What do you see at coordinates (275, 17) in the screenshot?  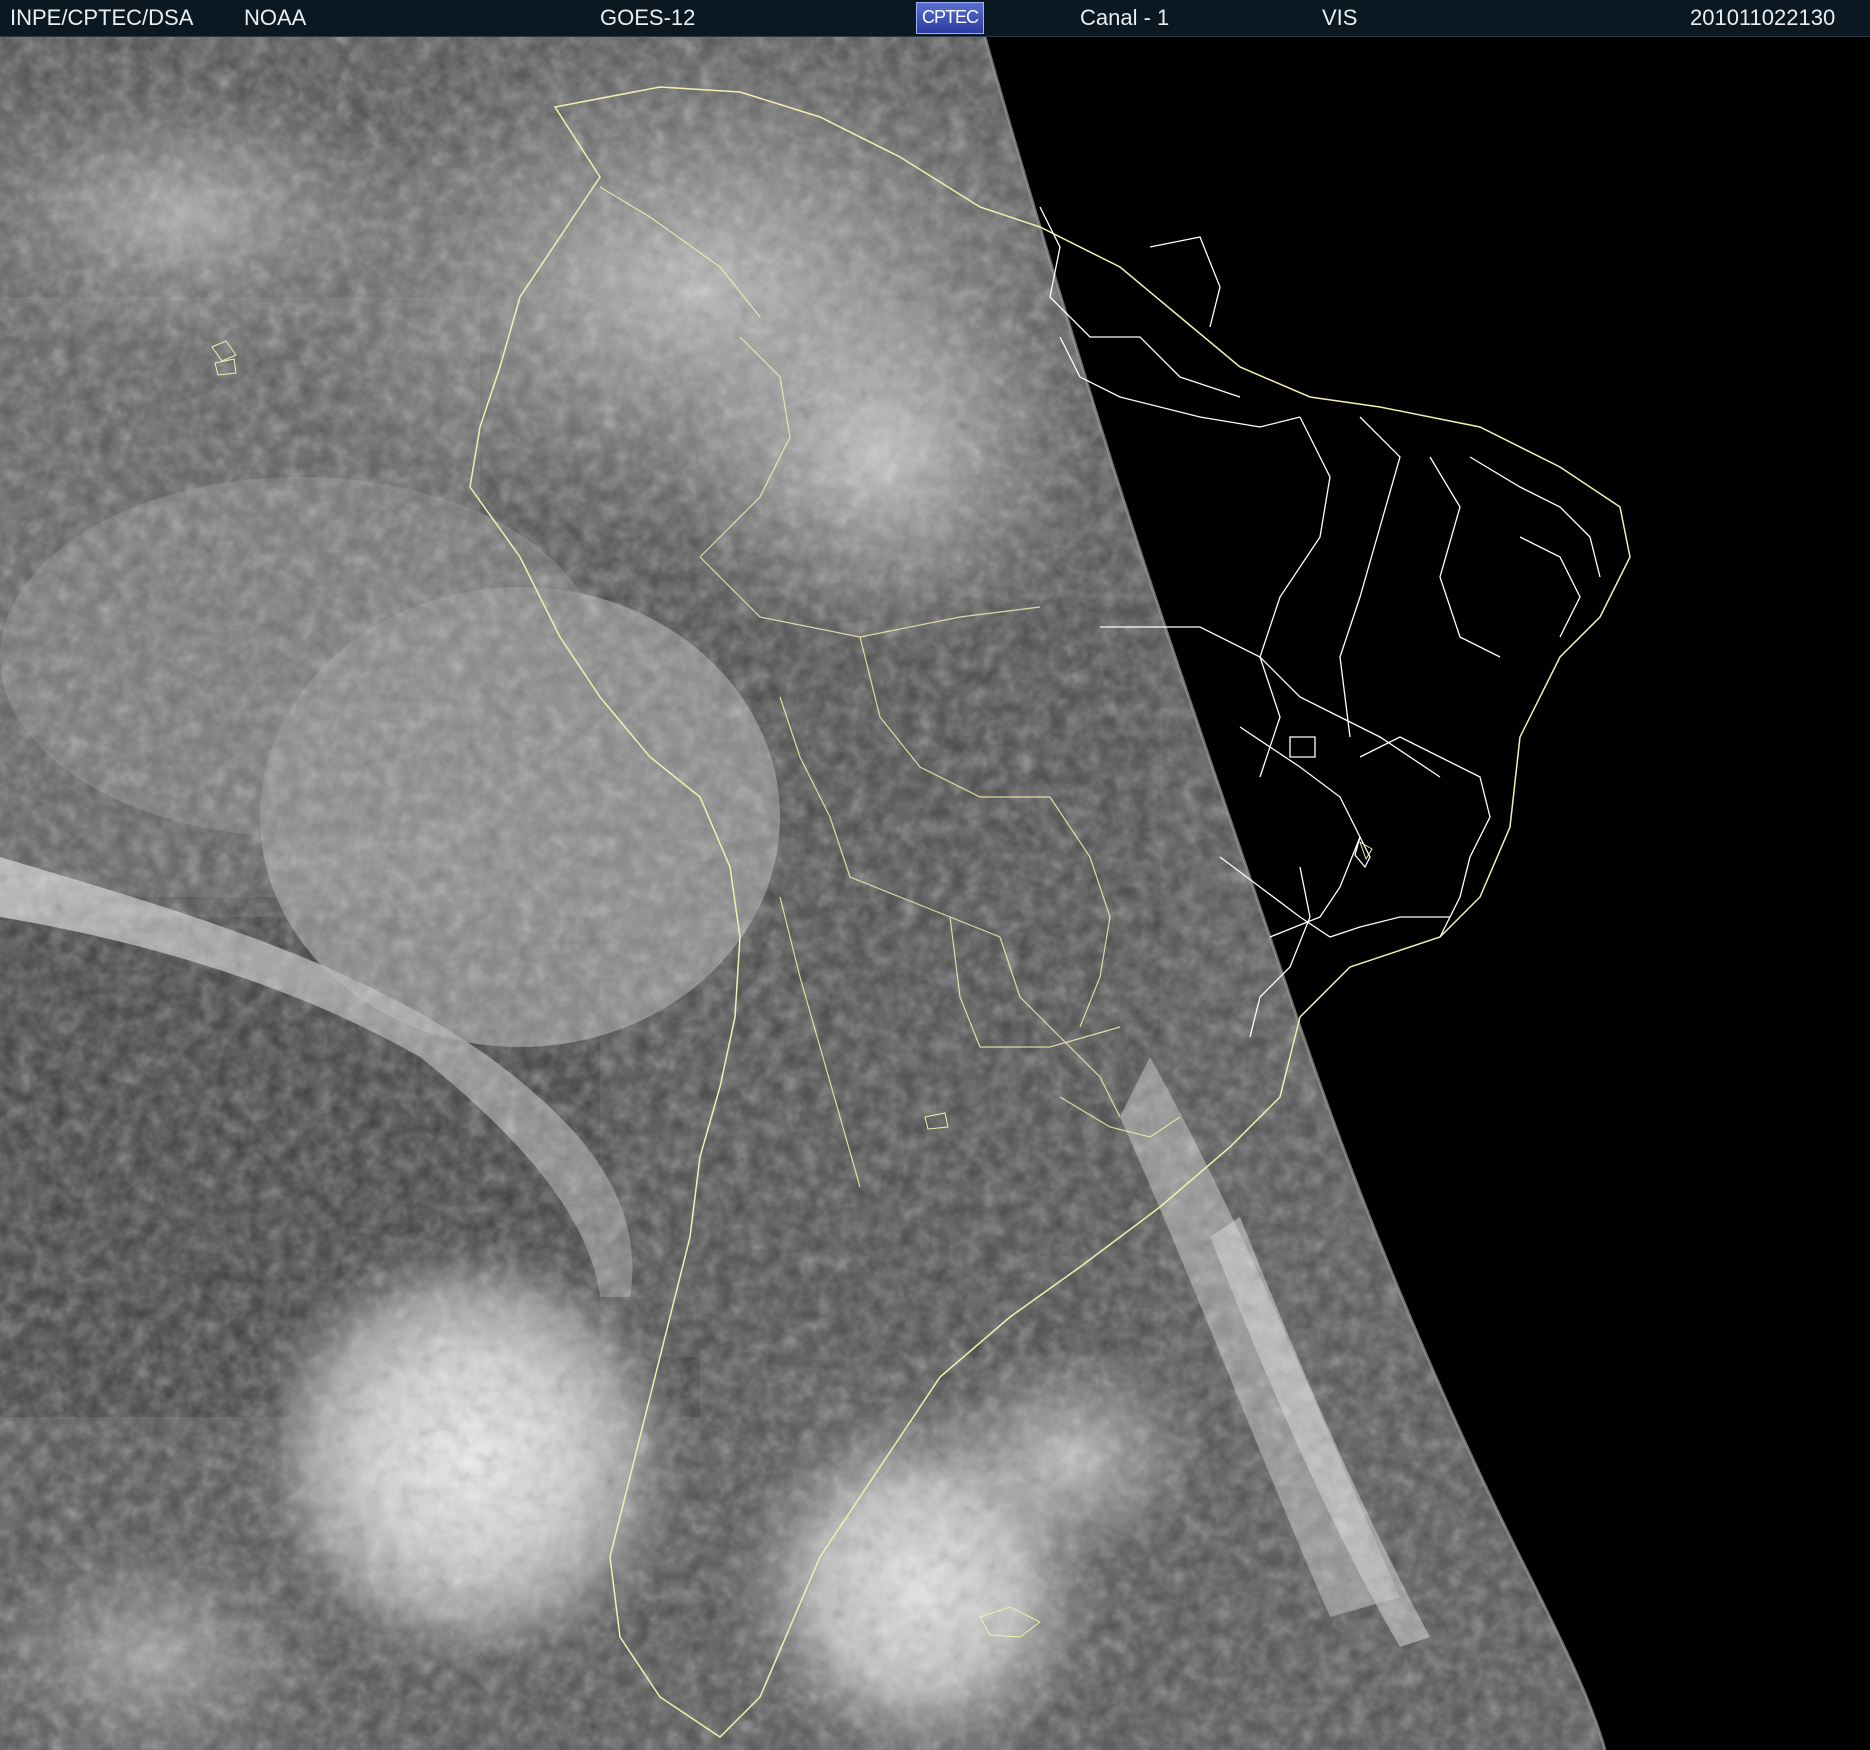 I see `agency-label: NOAA` at bounding box center [275, 17].